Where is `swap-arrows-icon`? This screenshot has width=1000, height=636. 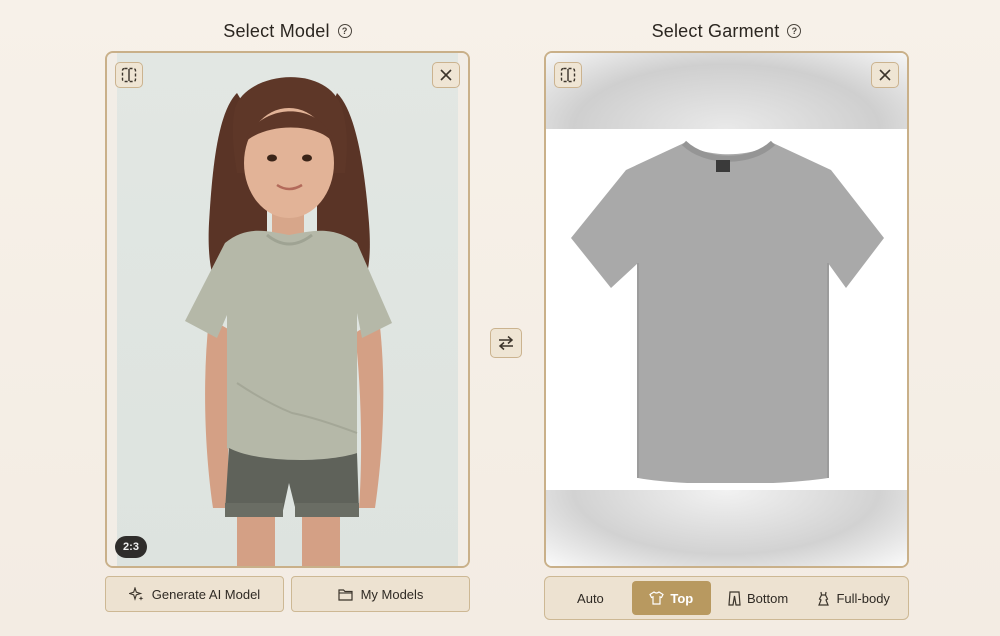
swap-arrows-icon is located at coordinates (506, 343).